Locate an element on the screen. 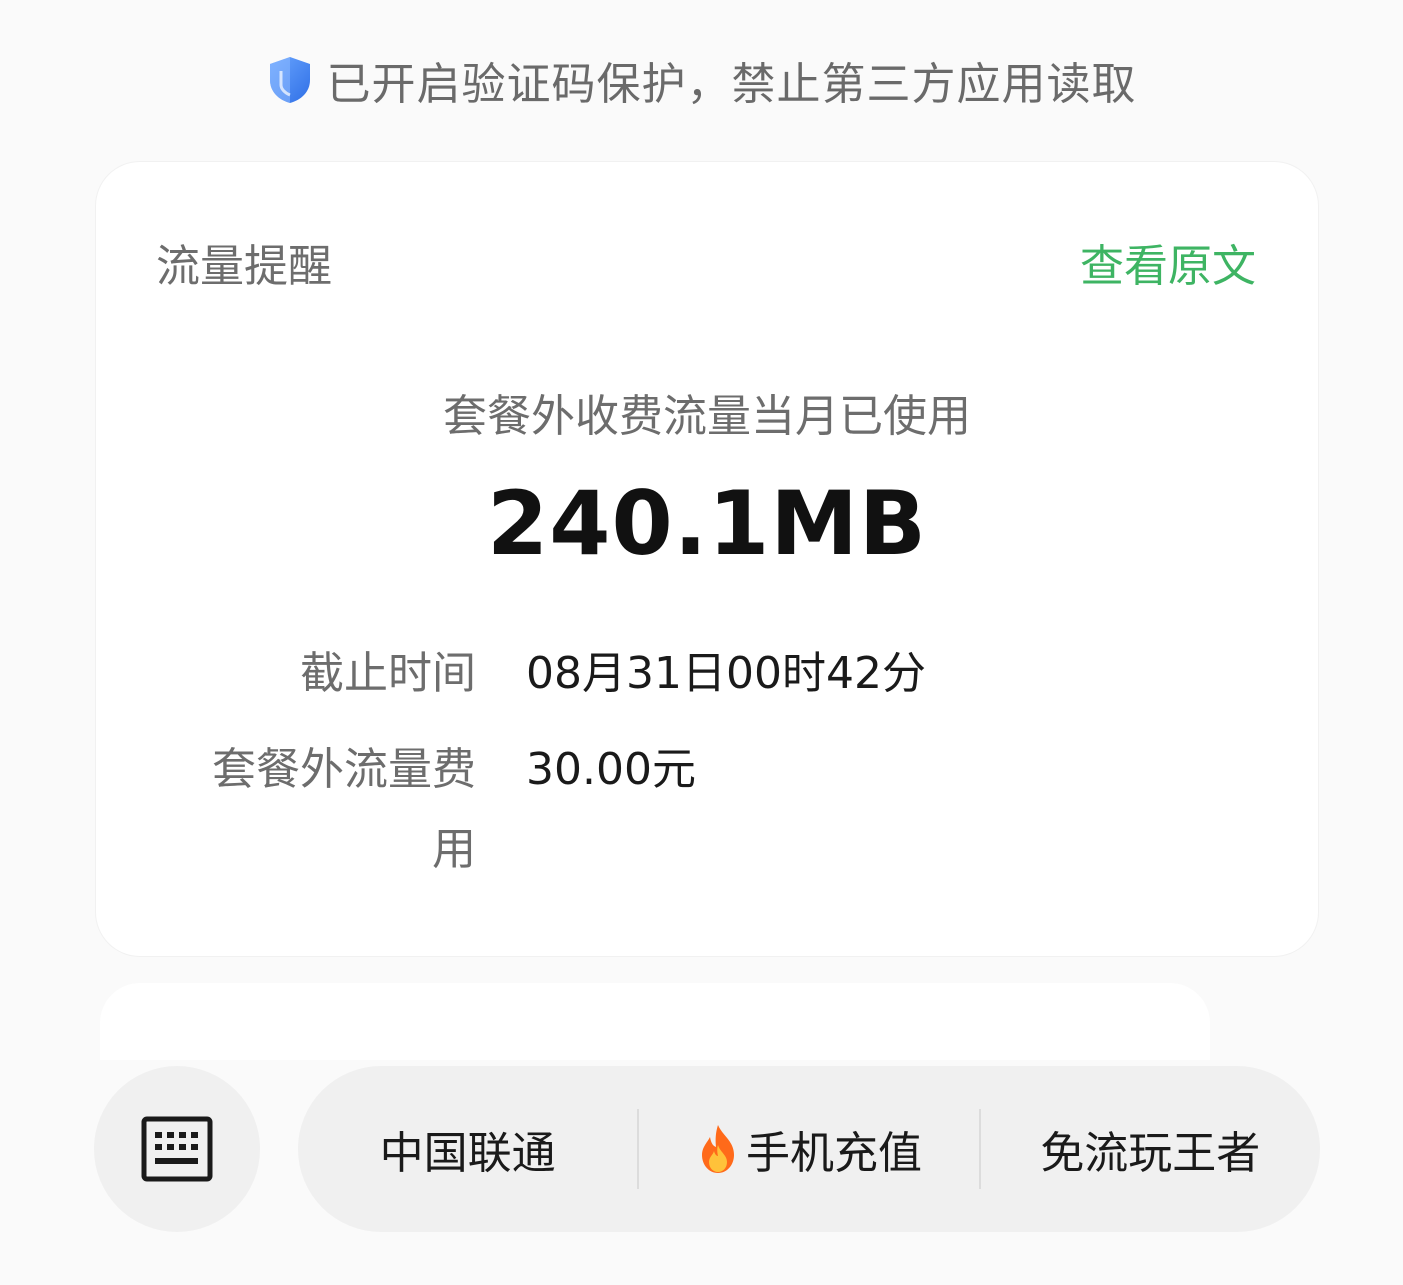 The height and width of the screenshot is (1285, 1403). keyboard-icon is located at coordinates (177, 1149).